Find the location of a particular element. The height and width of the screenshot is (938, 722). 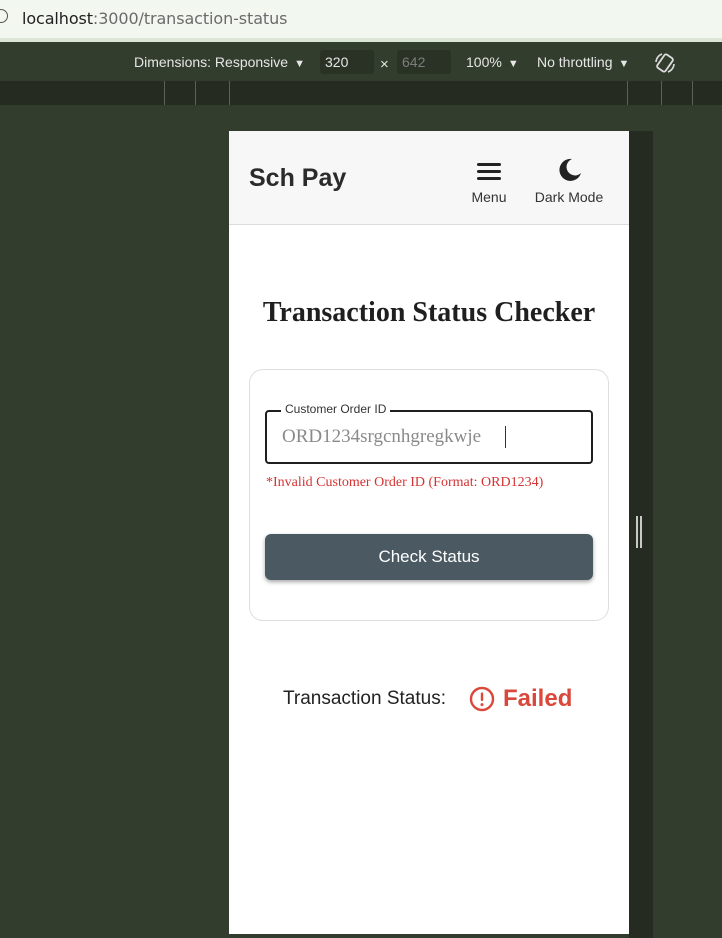

dark-mode-button: Dark Mode is located at coordinates (569, 182).